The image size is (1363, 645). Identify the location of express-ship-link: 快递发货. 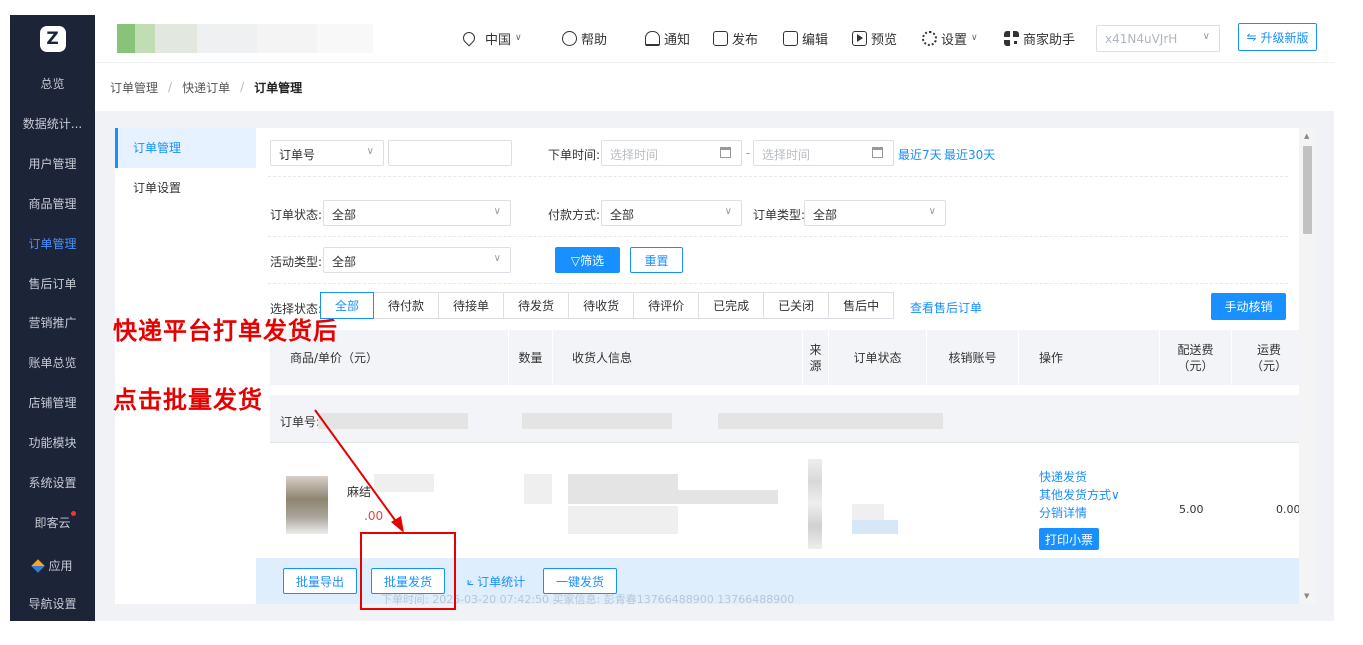
(1063, 476).